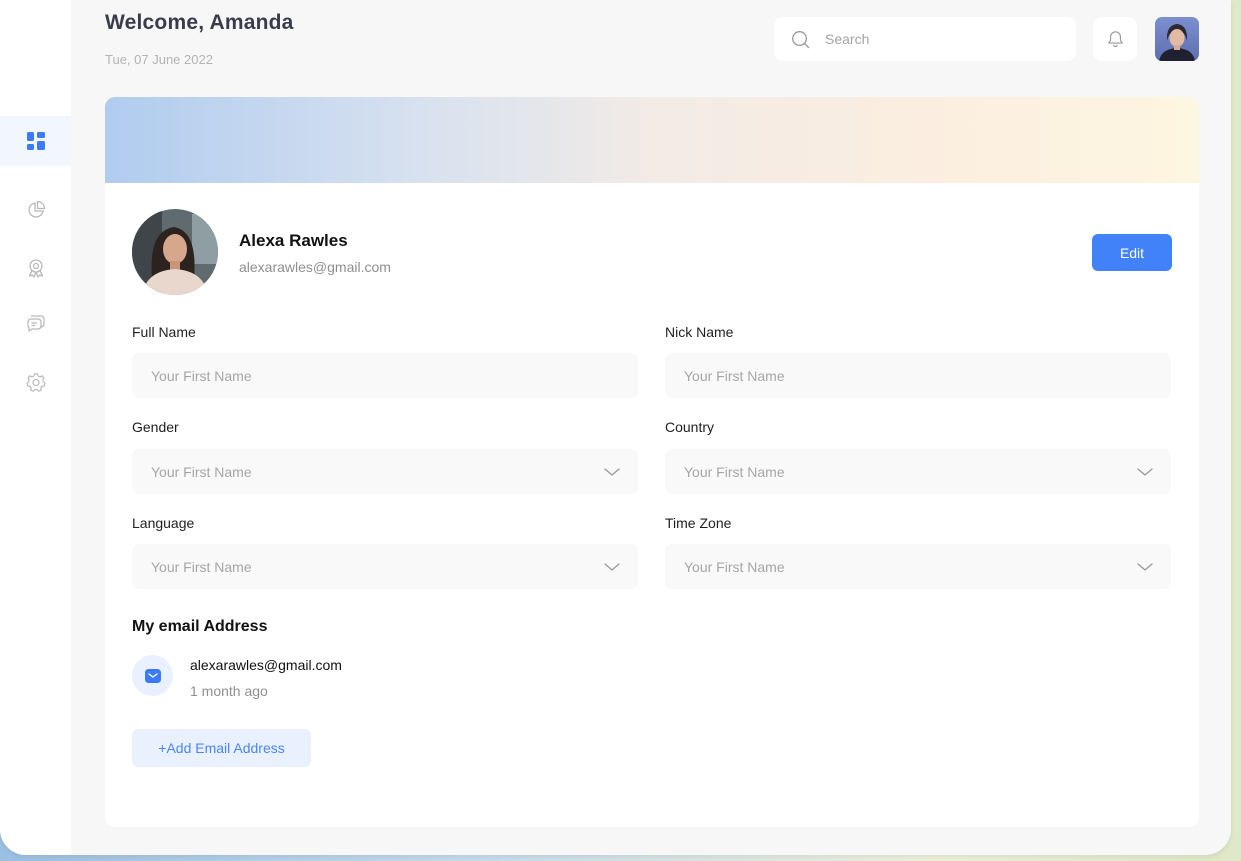  I want to click on gear-icon, so click(35, 382).